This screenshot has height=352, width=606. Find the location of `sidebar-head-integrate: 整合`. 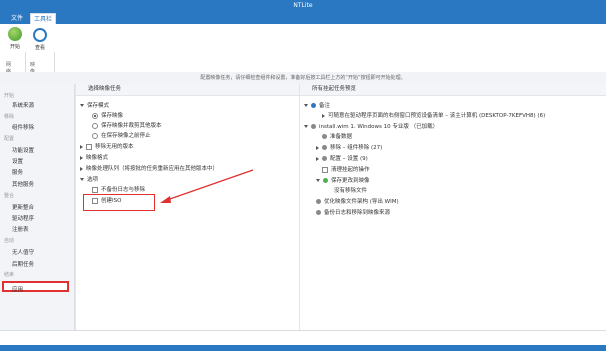

sidebar-head-integrate: 整合 is located at coordinates (9, 196).